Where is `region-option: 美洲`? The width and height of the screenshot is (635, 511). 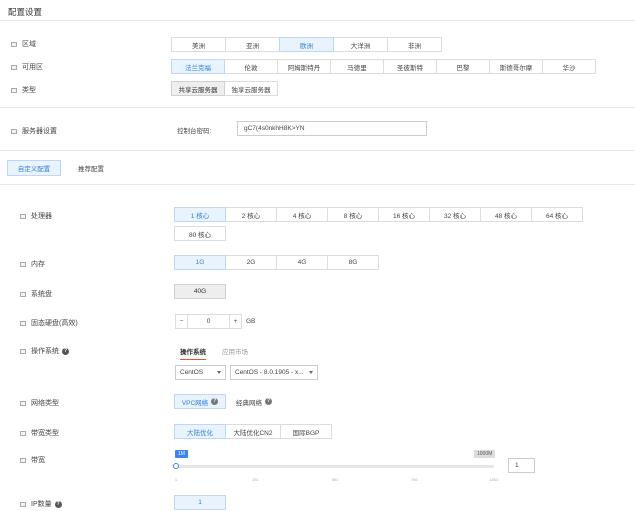 region-option: 美洲 is located at coordinates (198, 44).